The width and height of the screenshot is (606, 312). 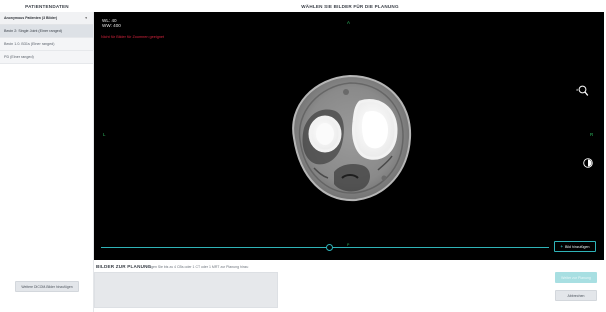 What do you see at coordinates (133, 37) in the screenshot?
I see `warning-text: Nicht für Bilder für Zoomnen geeignet` at bounding box center [133, 37].